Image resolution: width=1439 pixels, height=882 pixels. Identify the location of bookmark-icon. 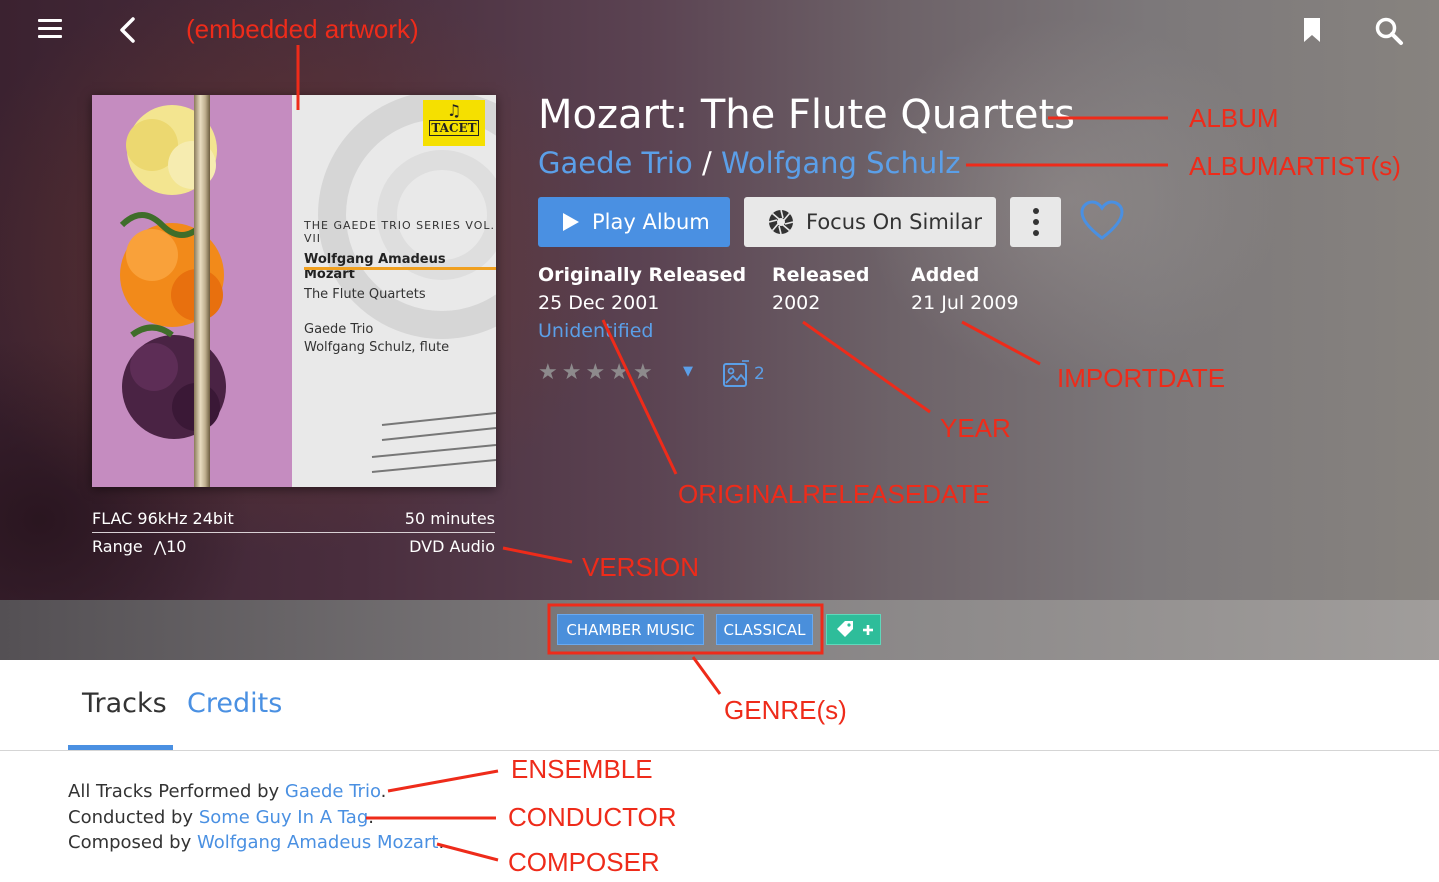
(1312, 30).